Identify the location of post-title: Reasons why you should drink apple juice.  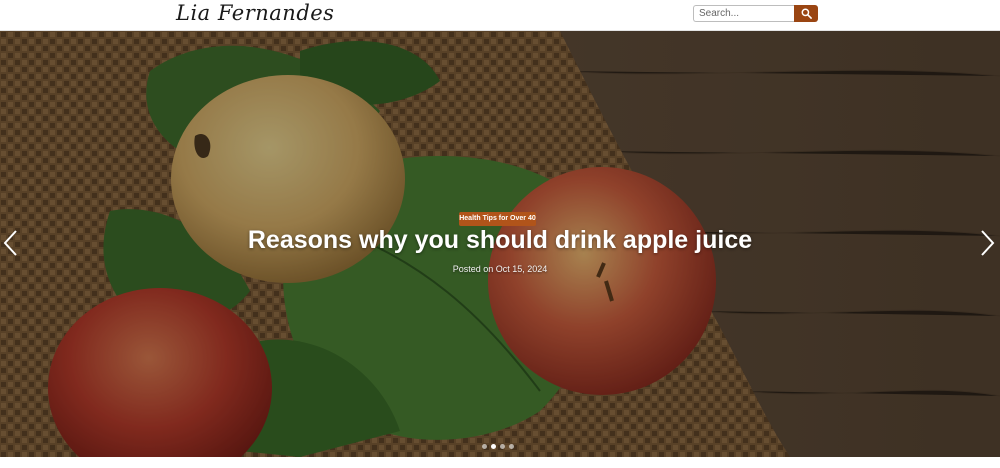
(500, 240).